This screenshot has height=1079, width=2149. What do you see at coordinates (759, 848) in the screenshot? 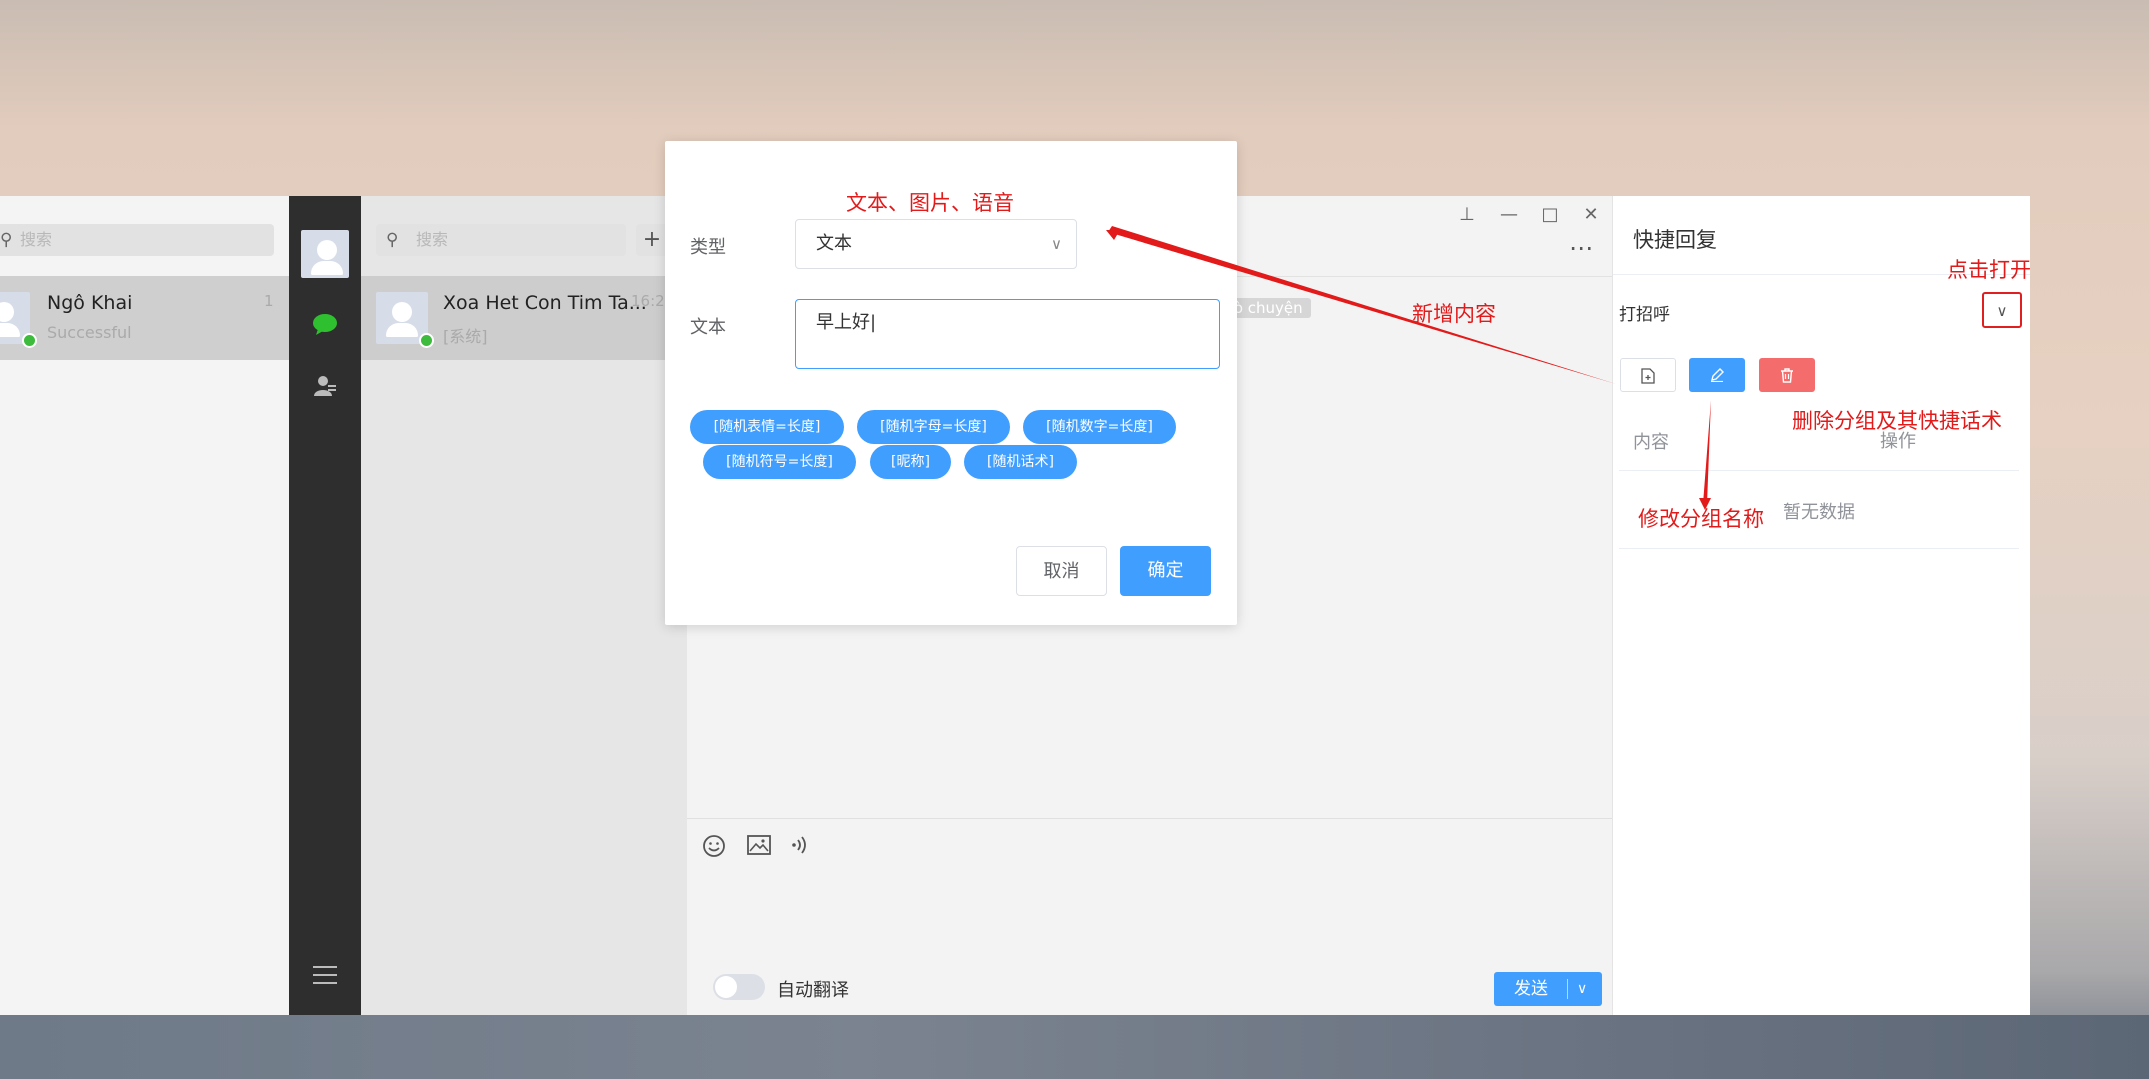
I see `image-icon` at bounding box center [759, 848].